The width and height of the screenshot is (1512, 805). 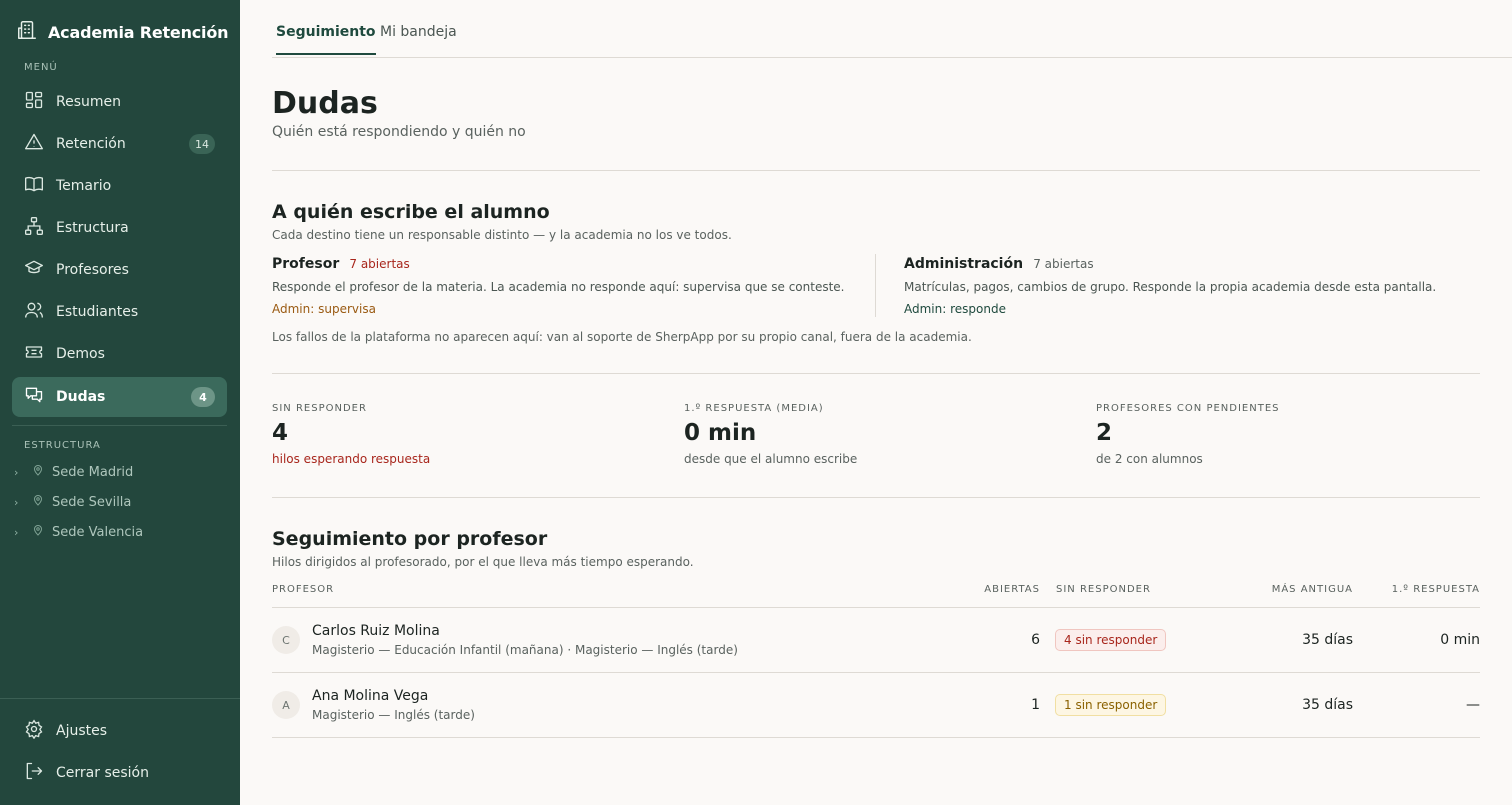 What do you see at coordinates (411, 212) in the screenshot?
I see `destinations-title: A quién escribe el alumno` at bounding box center [411, 212].